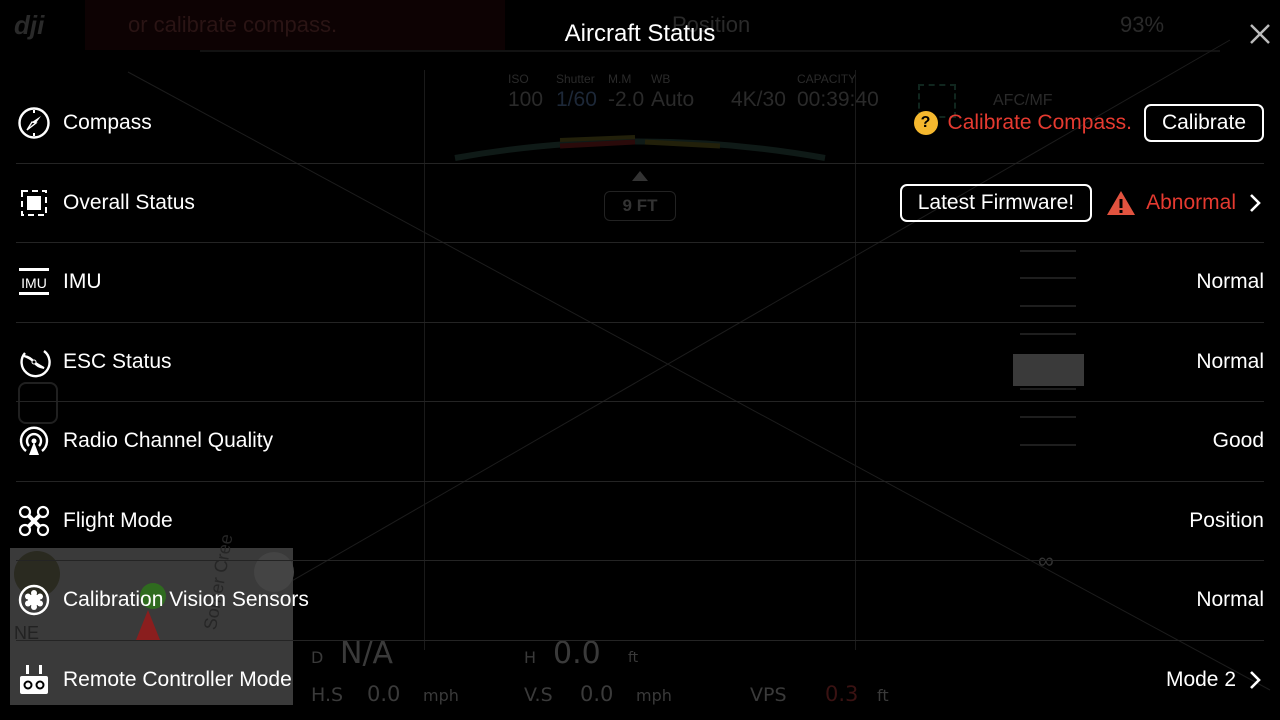  I want to click on row-overall-status: Overall Status Latest Firmware! Abnormal, so click(640, 203).